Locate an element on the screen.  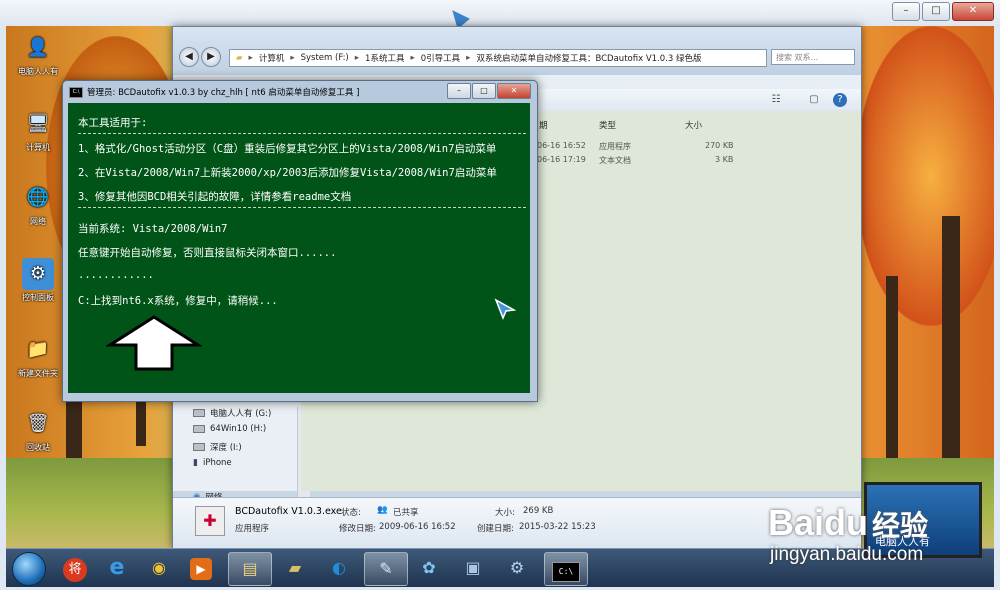
folder-icon: ▰ is located at coordinates (295, 567).